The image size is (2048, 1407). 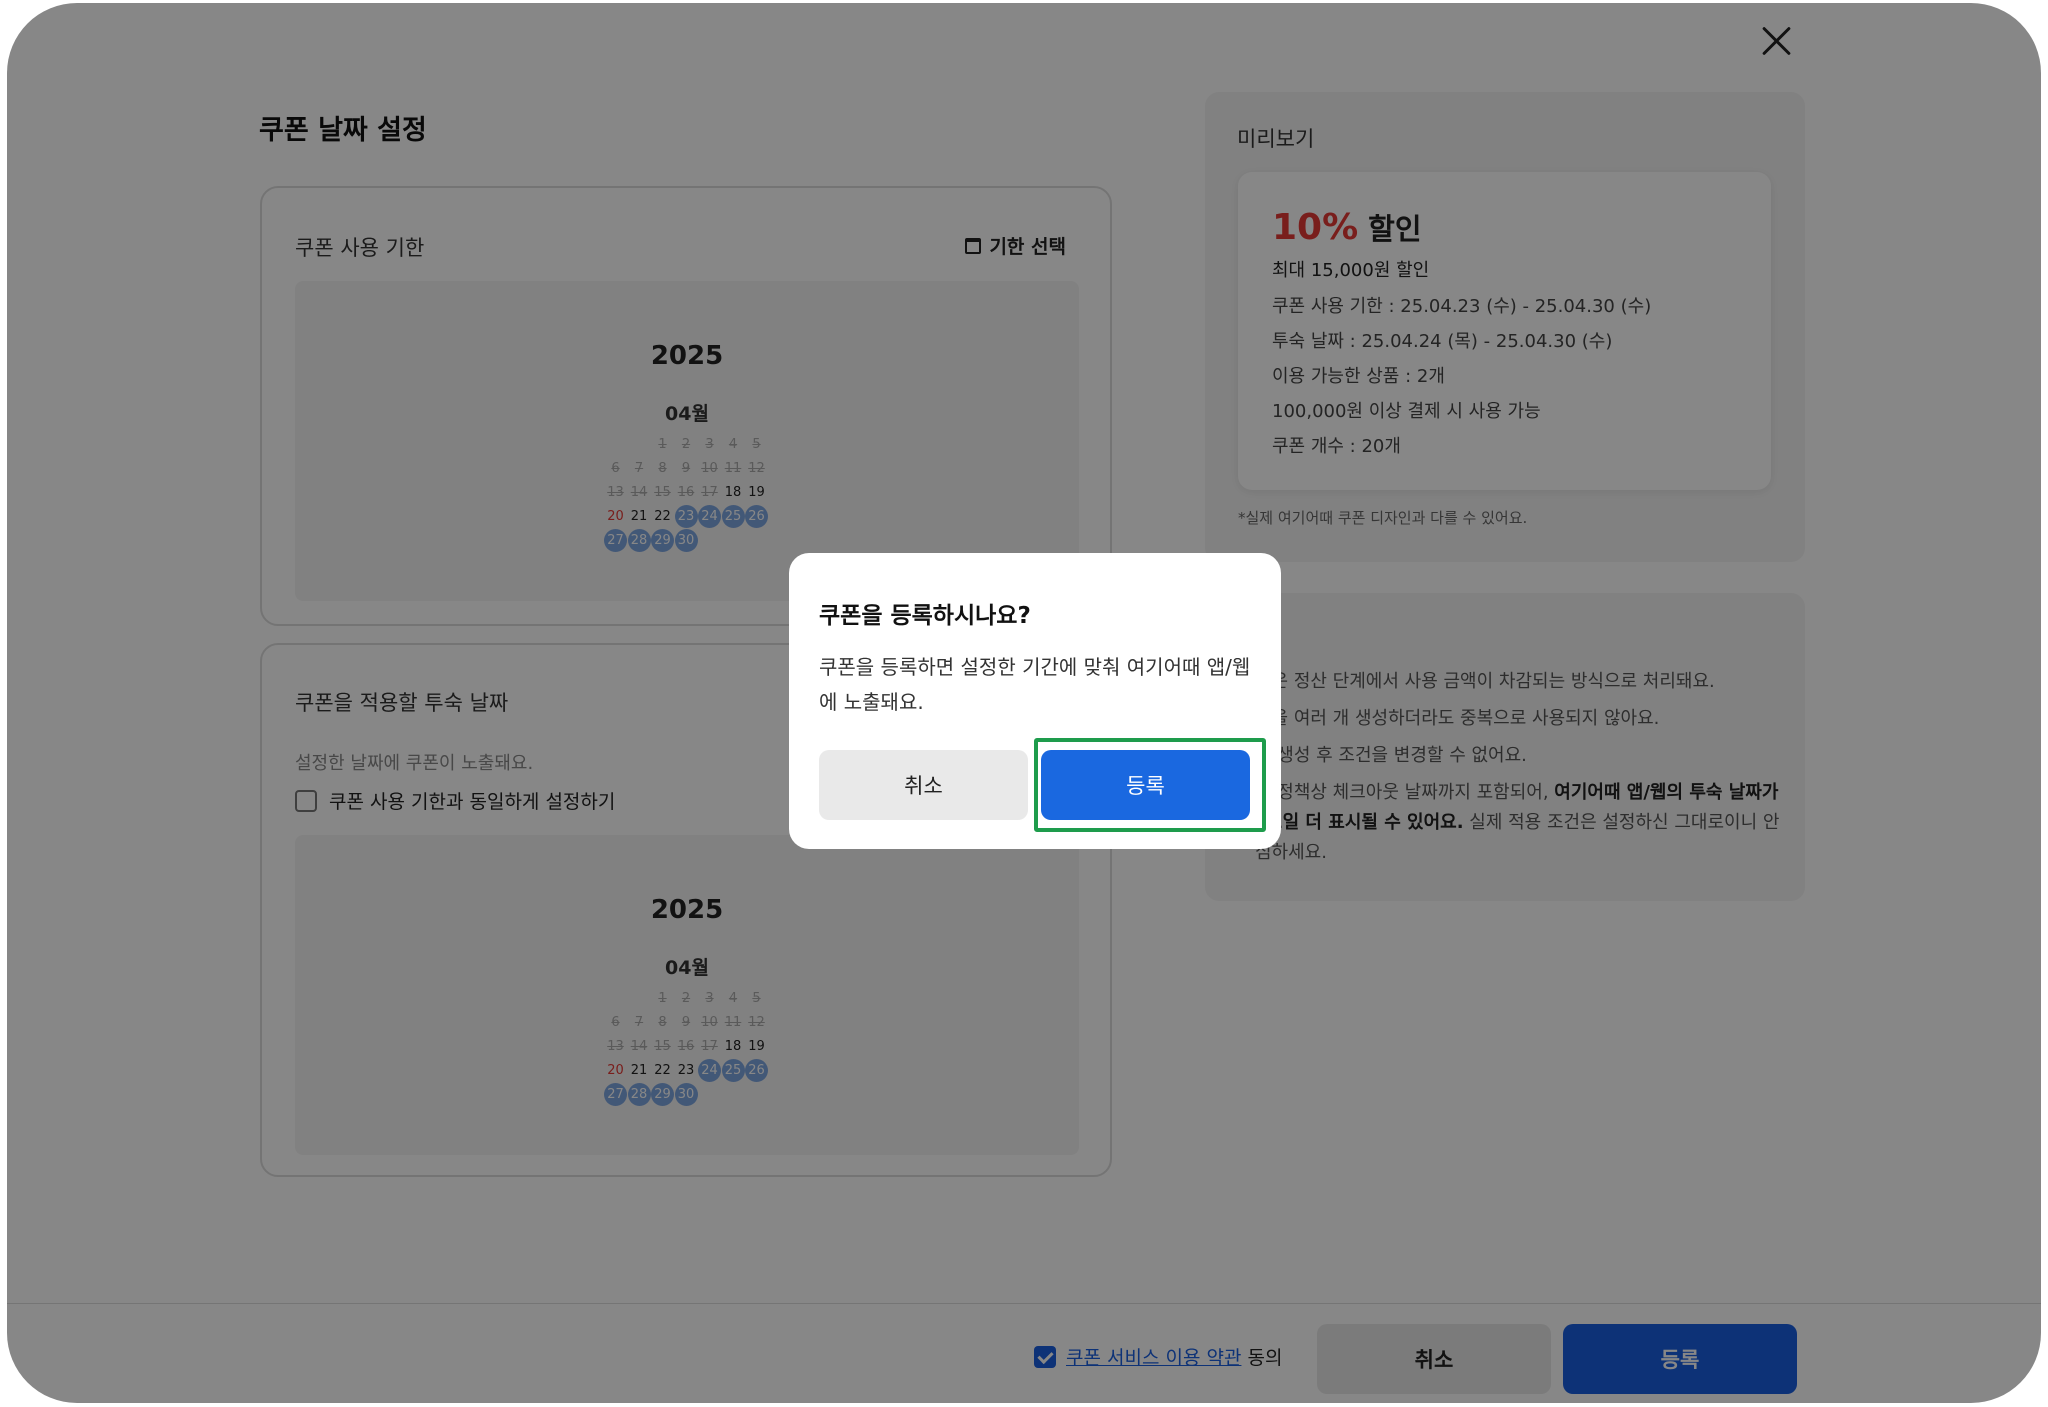 I want to click on dialog-cancel-button: 취소, so click(x=923, y=785).